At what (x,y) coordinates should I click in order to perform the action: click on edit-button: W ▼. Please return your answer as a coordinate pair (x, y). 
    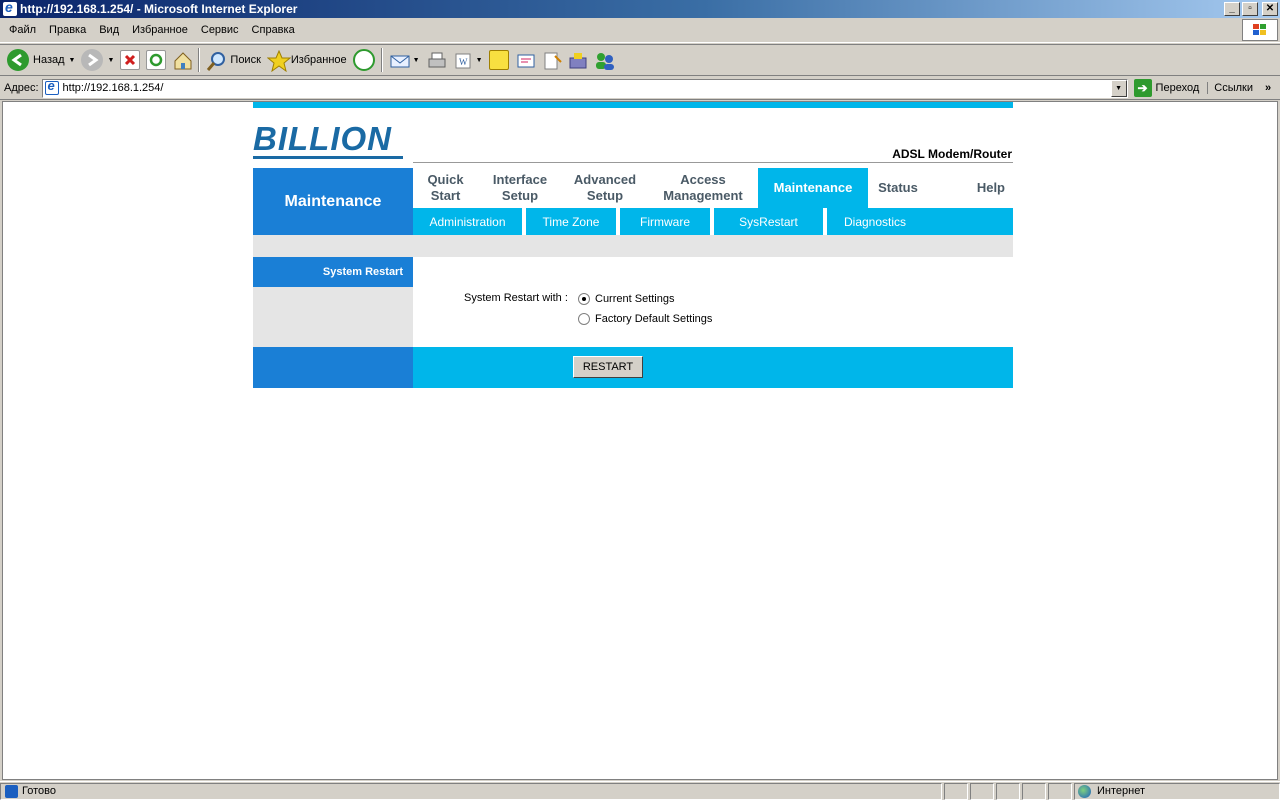
    Looking at the image, I should click on (467, 60).